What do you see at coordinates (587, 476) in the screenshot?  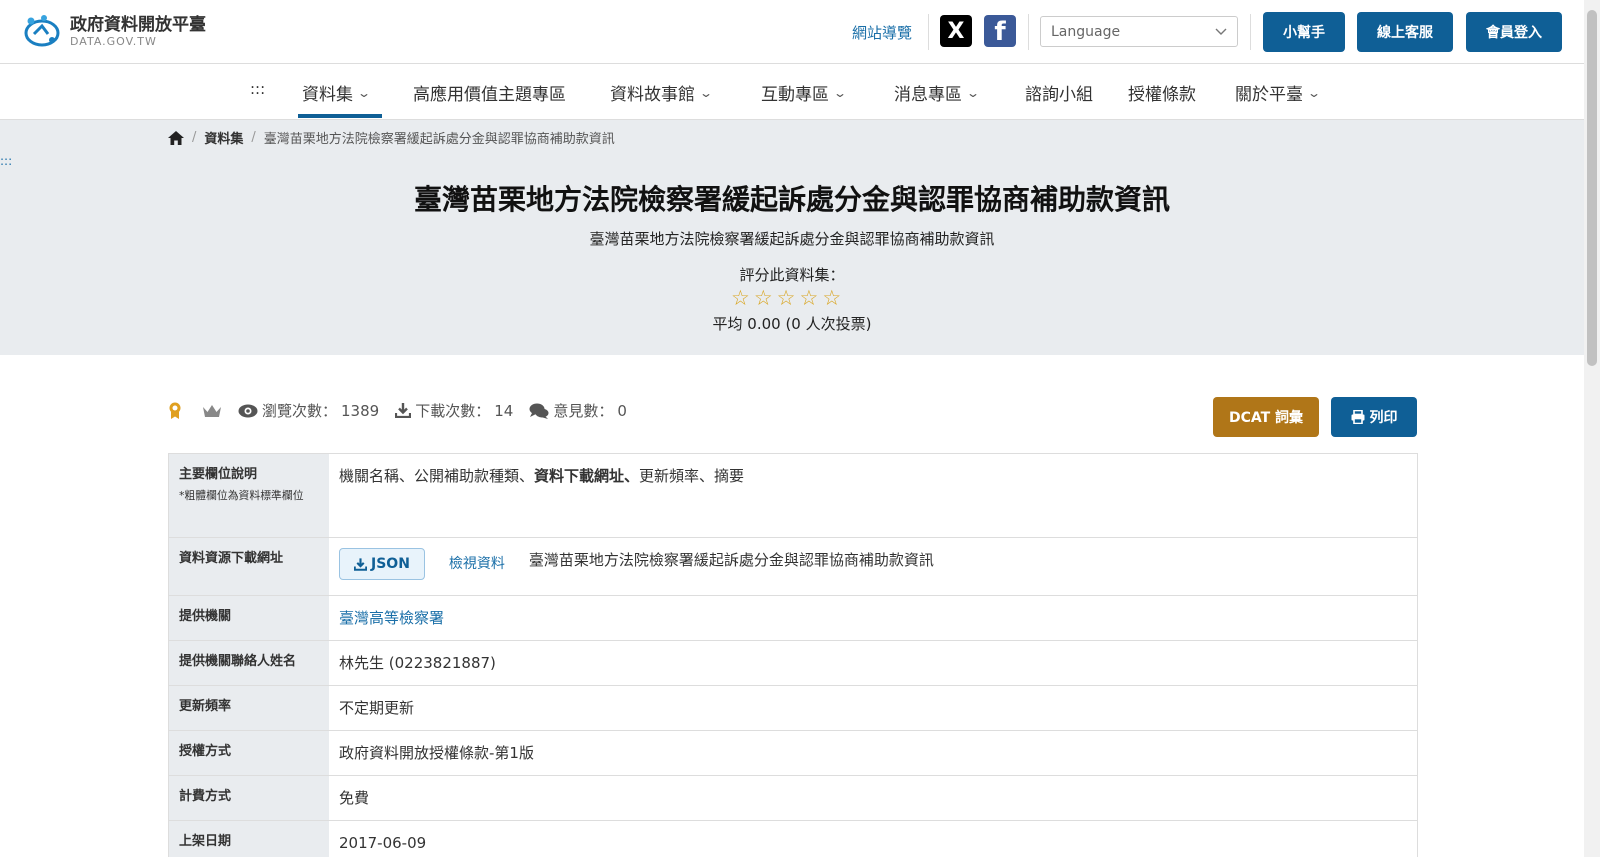 I see `fields-value-bold: 資料下載網址、` at bounding box center [587, 476].